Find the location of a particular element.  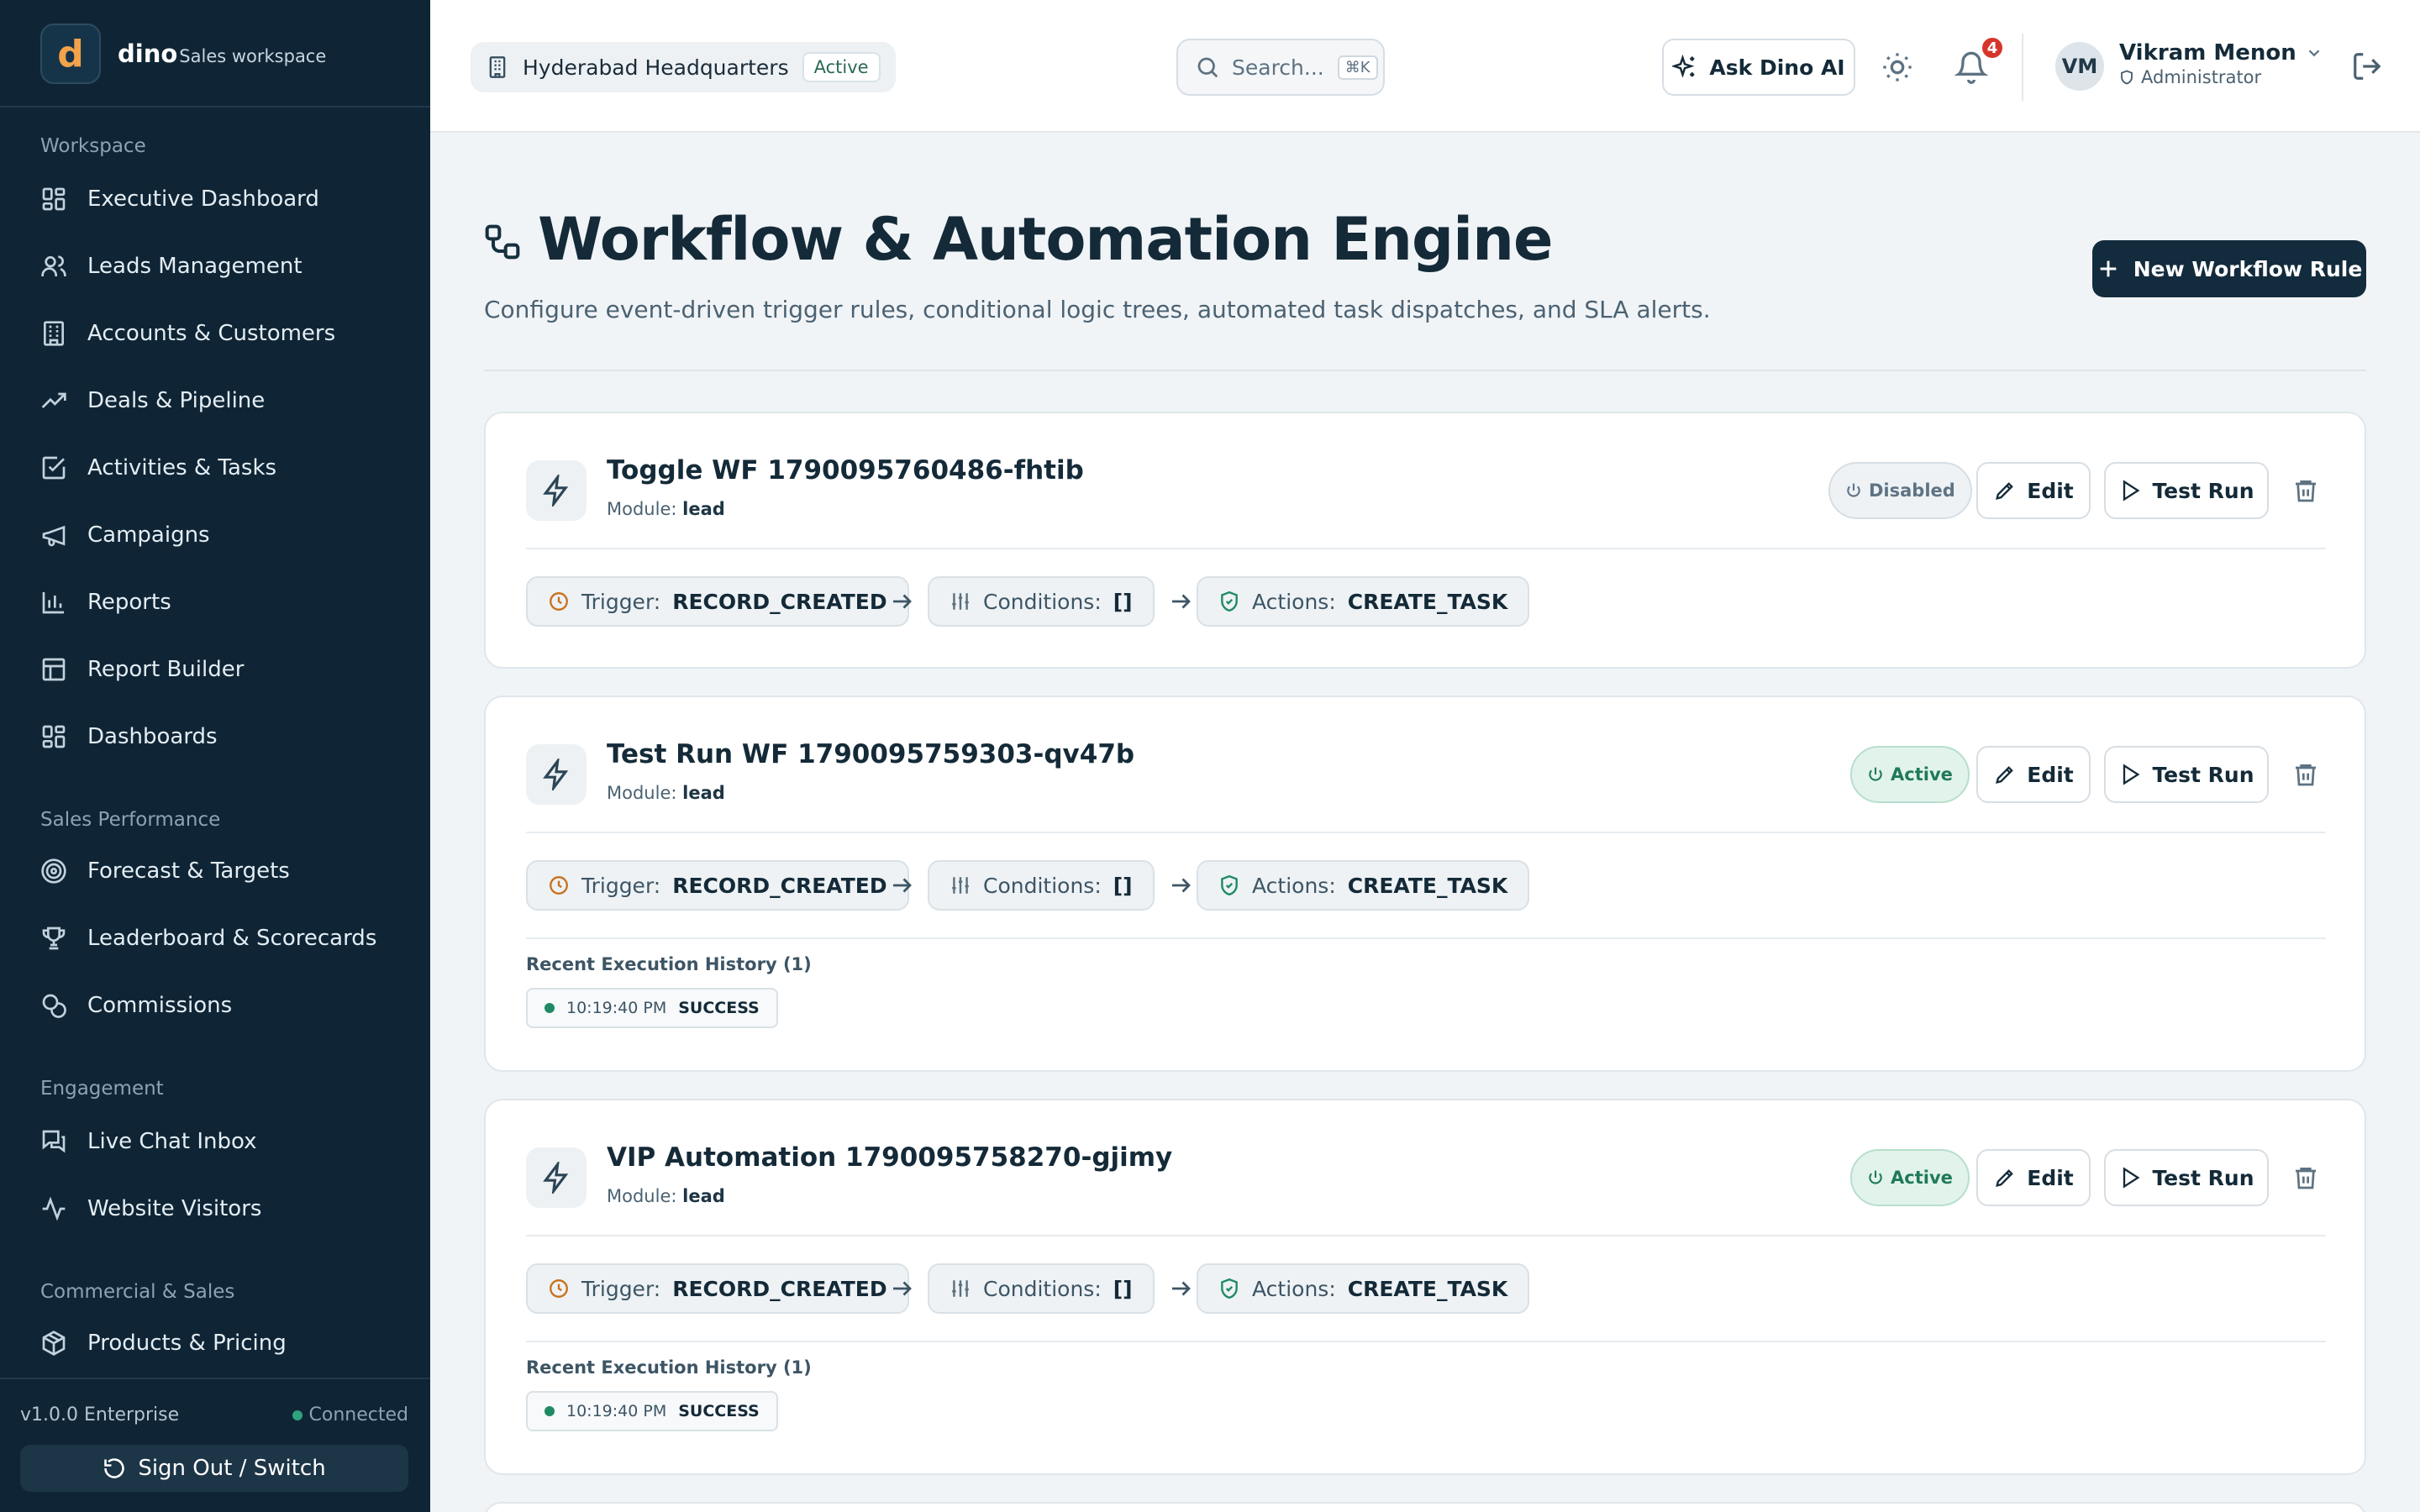

dashboard-icon is located at coordinates (54, 736).